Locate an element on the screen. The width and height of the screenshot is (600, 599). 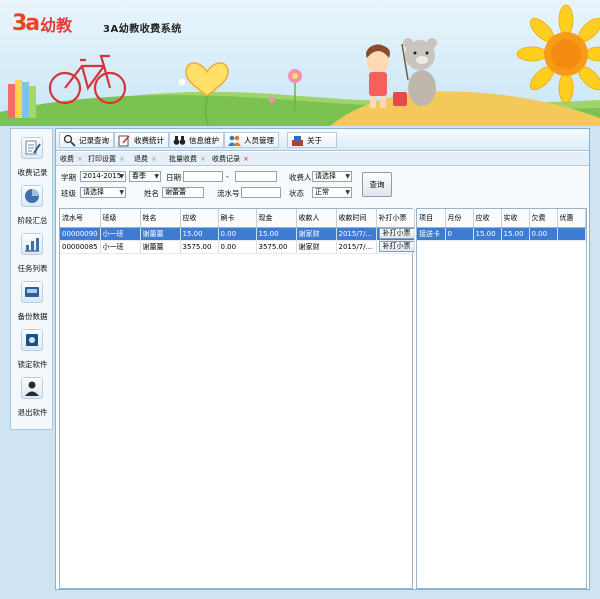
toolbar-button-label: 人员管理 is located at coordinates (259, 140).